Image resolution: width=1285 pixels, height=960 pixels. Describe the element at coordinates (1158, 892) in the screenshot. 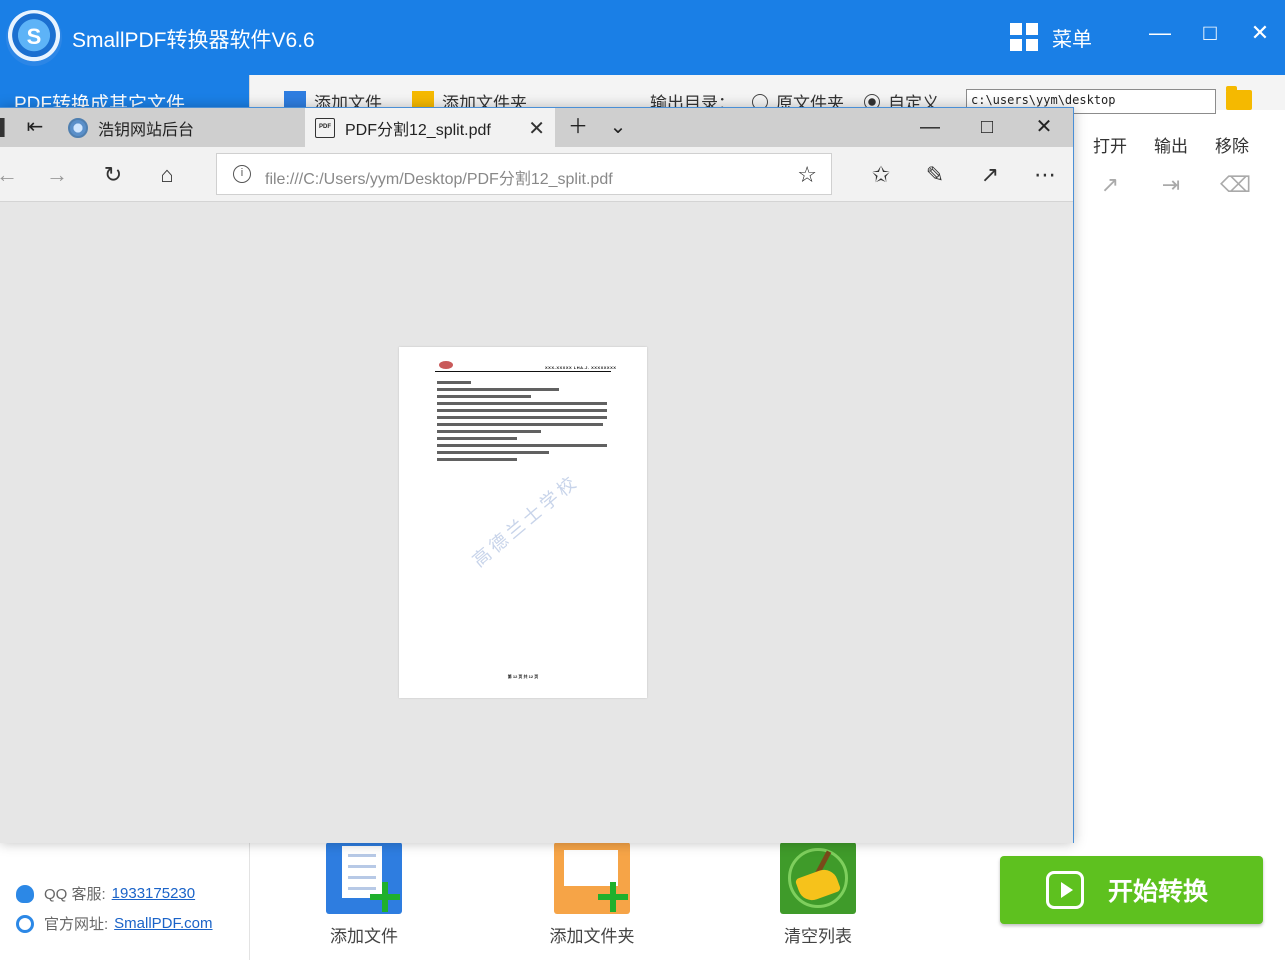

I see `start-convert-label: 开始转换` at that location.